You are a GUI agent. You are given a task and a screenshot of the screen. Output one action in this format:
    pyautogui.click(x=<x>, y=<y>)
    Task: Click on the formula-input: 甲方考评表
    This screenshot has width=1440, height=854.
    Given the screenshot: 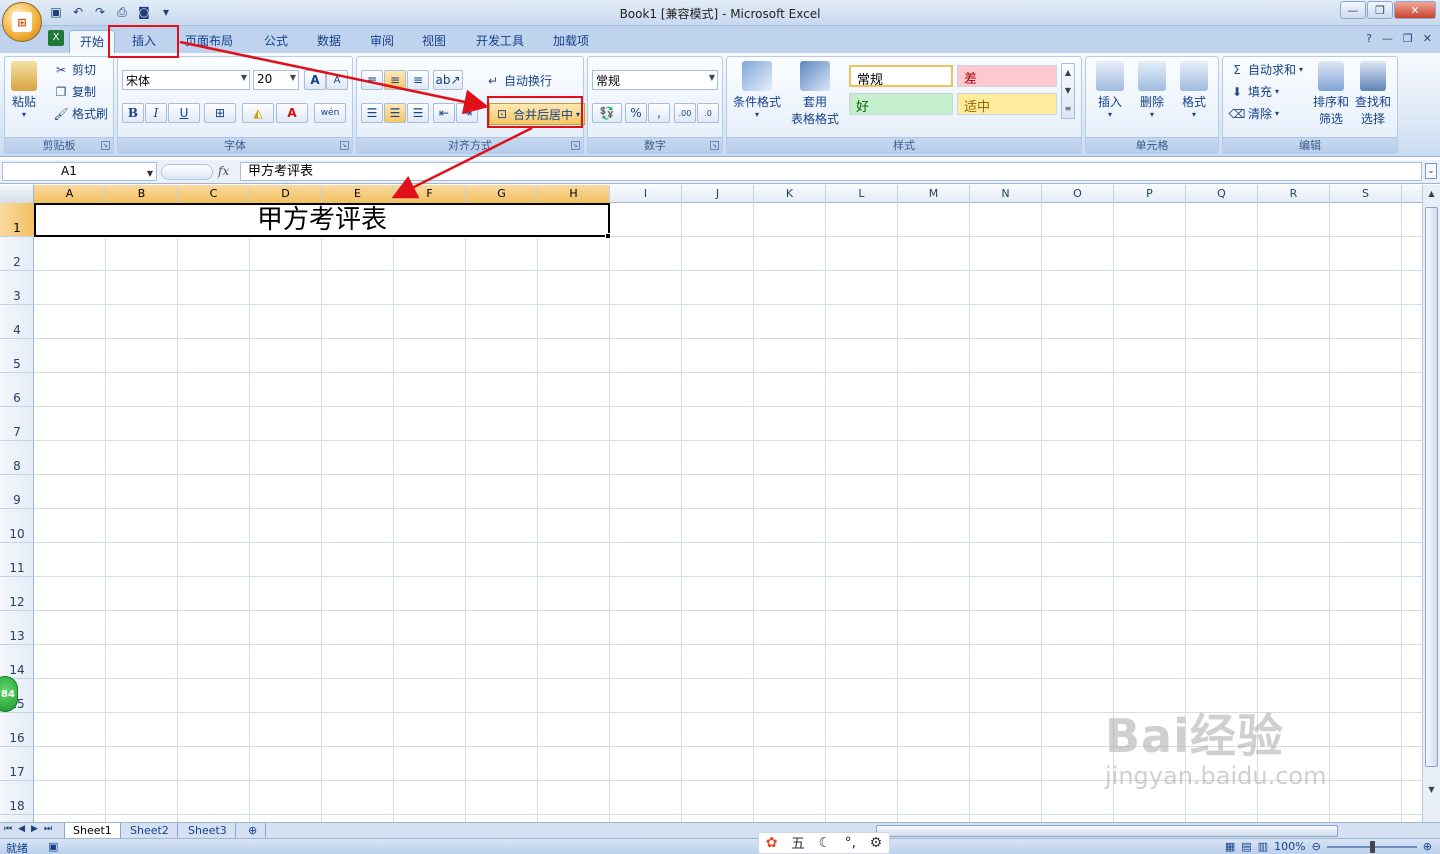 What is the action you would take?
    pyautogui.click(x=831, y=171)
    